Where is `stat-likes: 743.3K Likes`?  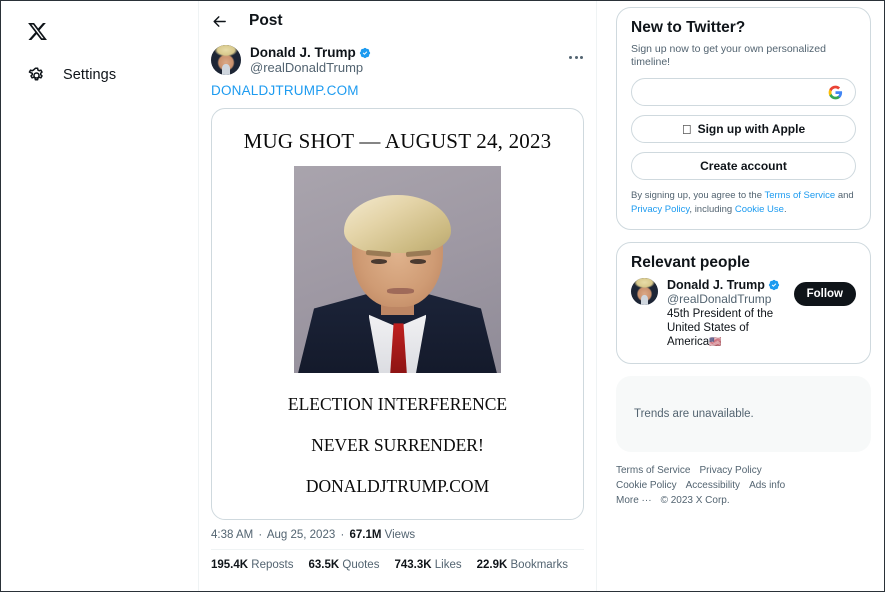 stat-likes: 743.3K Likes is located at coordinates (427, 565).